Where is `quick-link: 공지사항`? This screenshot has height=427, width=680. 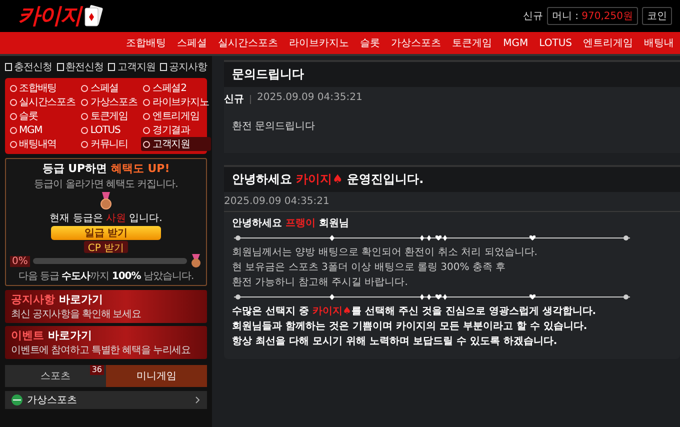
quick-link: 공지사항 is located at coordinates (183, 67).